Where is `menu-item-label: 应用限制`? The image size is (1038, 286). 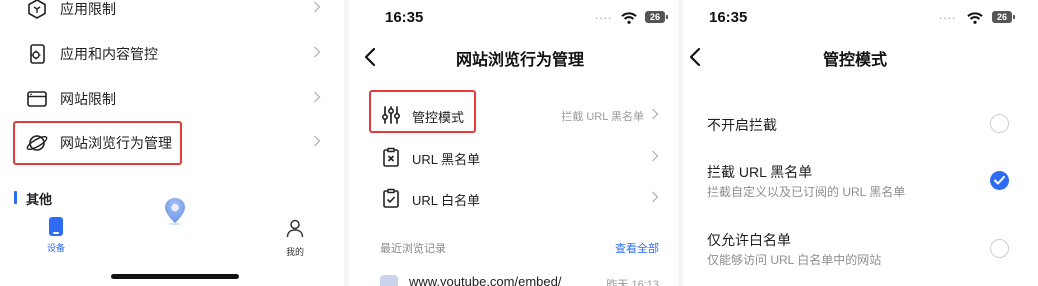 menu-item-label: 应用限制 is located at coordinates (88, 9).